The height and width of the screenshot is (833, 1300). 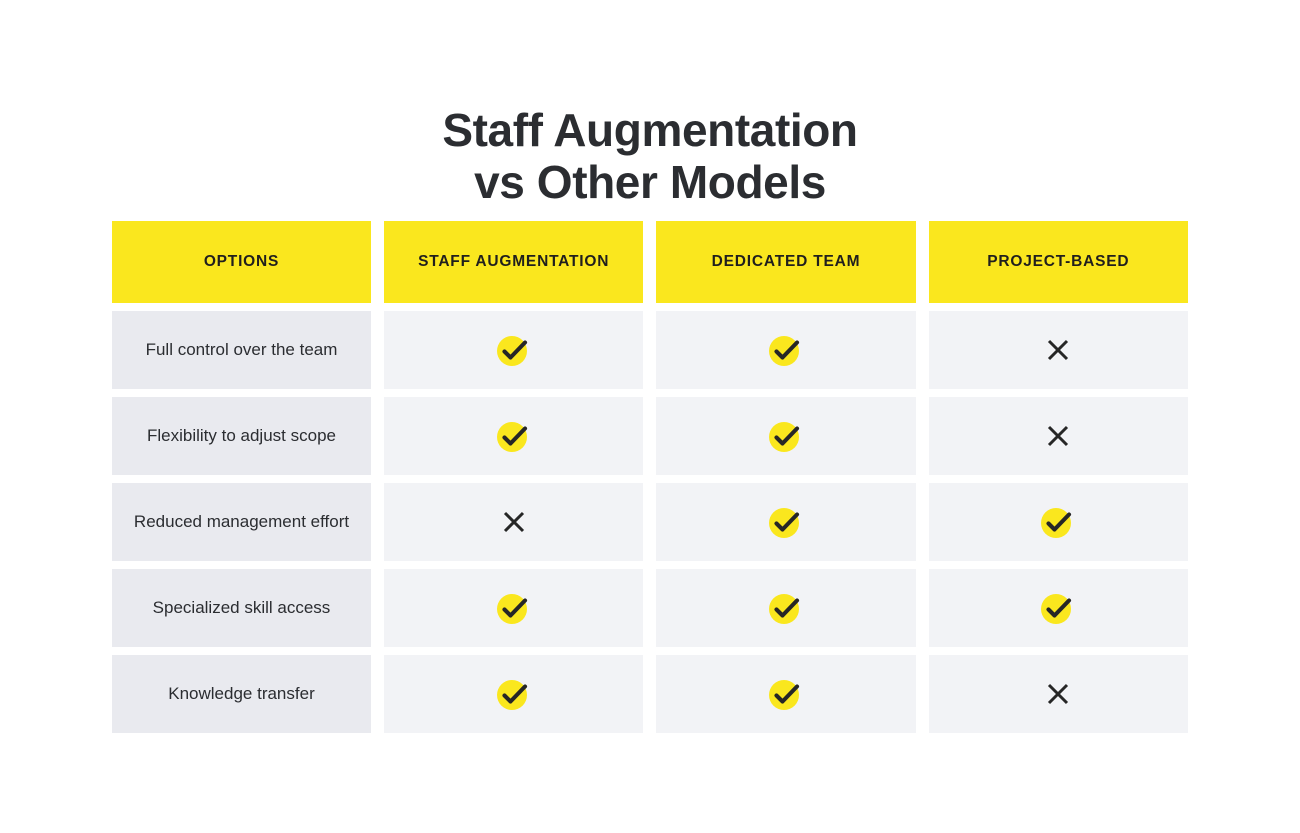 I want to click on row-label: Full control over the team, so click(x=241, y=350).